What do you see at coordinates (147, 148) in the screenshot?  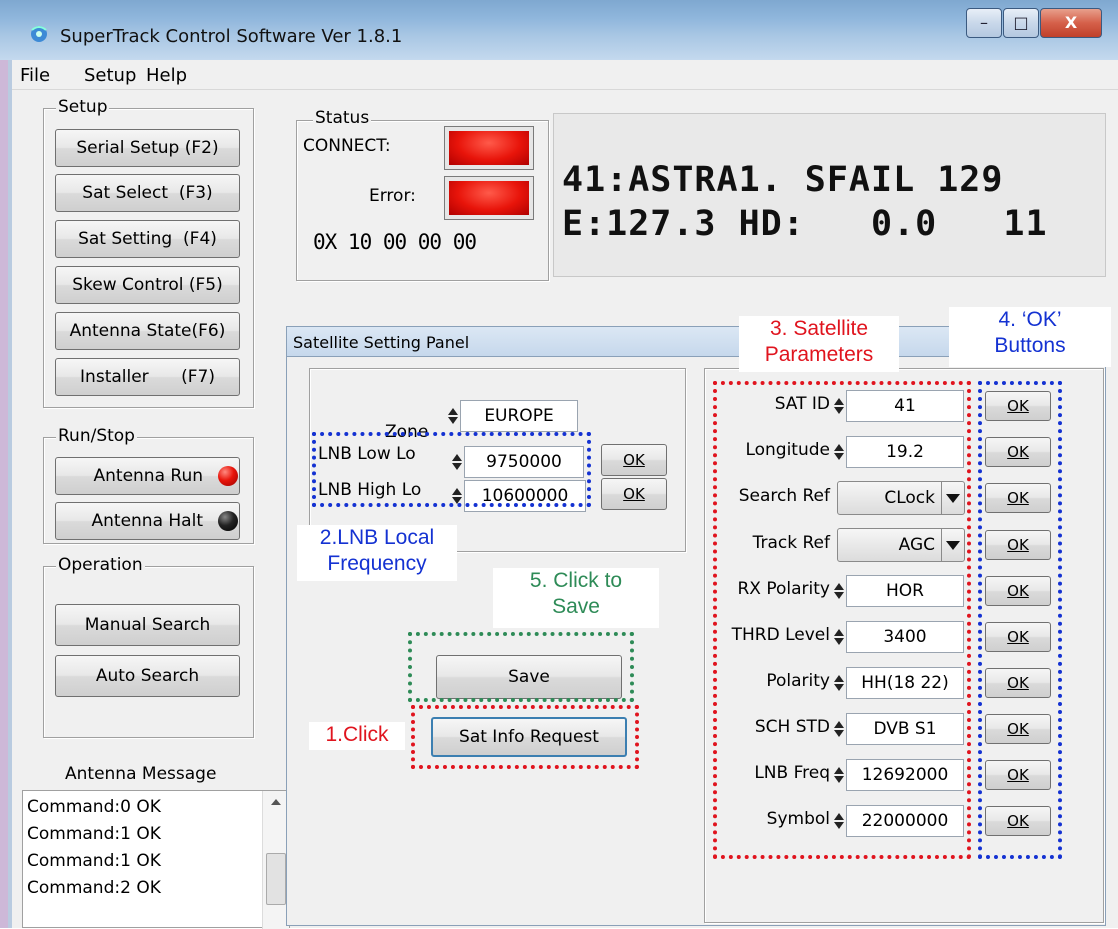 I see `serial-setup-button: Serial Setup (F2)` at bounding box center [147, 148].